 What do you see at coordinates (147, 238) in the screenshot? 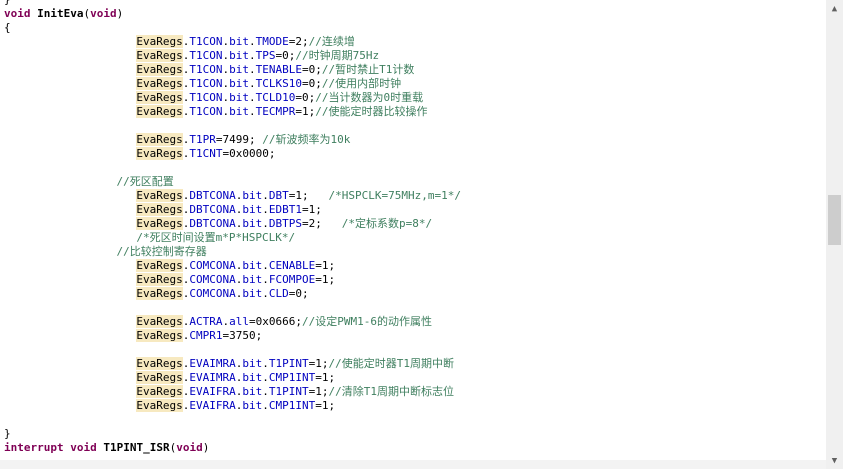
I see `code-line: /*死区时间设置m*P*HSPCLK*/` at bounding box center [147, 238].